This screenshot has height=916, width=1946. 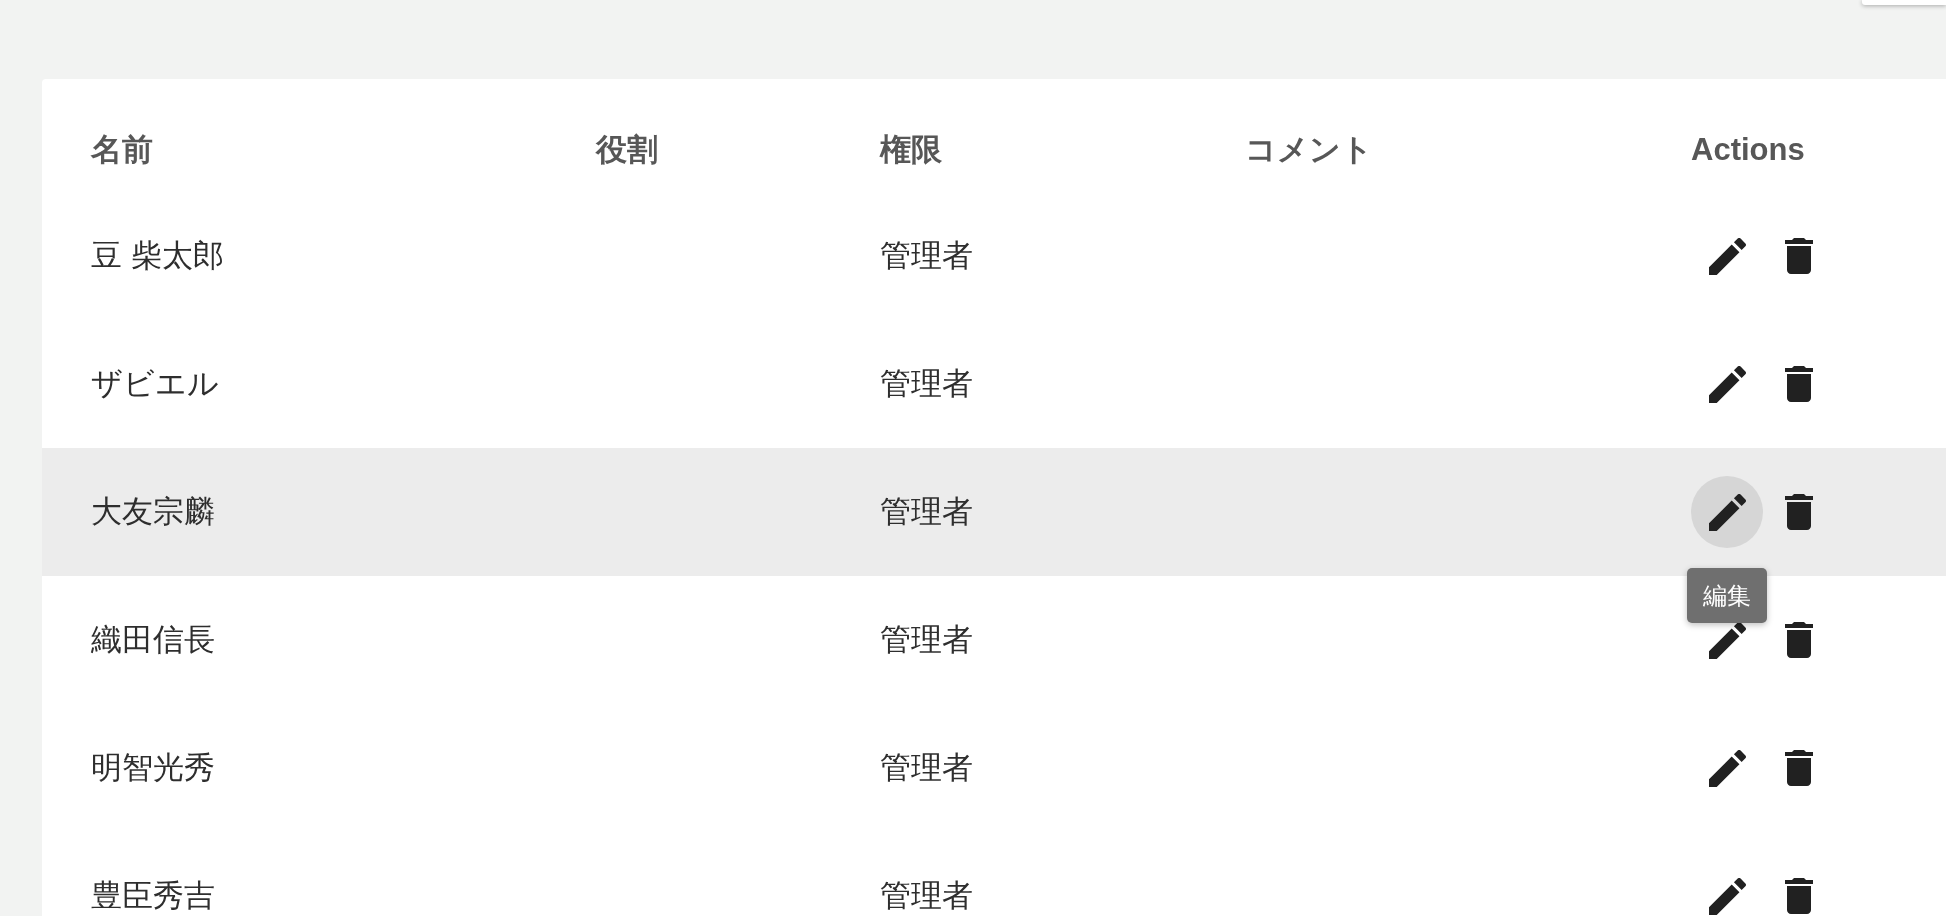 I want to click on user-name: 大友宗麟, so click(x=153, y=511).